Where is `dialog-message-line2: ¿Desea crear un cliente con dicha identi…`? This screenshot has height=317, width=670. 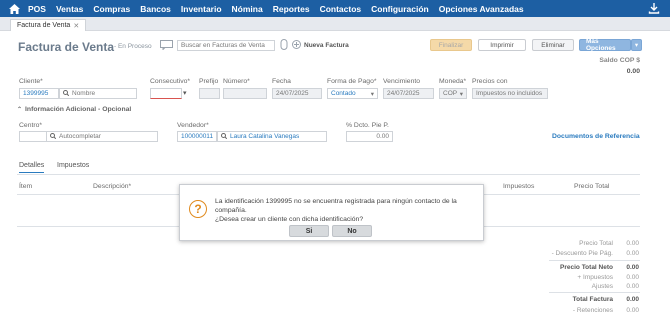
dialog-message-line2: ¿Desea crear un cliente con dicha identi… is located at coordinates (289, 219).